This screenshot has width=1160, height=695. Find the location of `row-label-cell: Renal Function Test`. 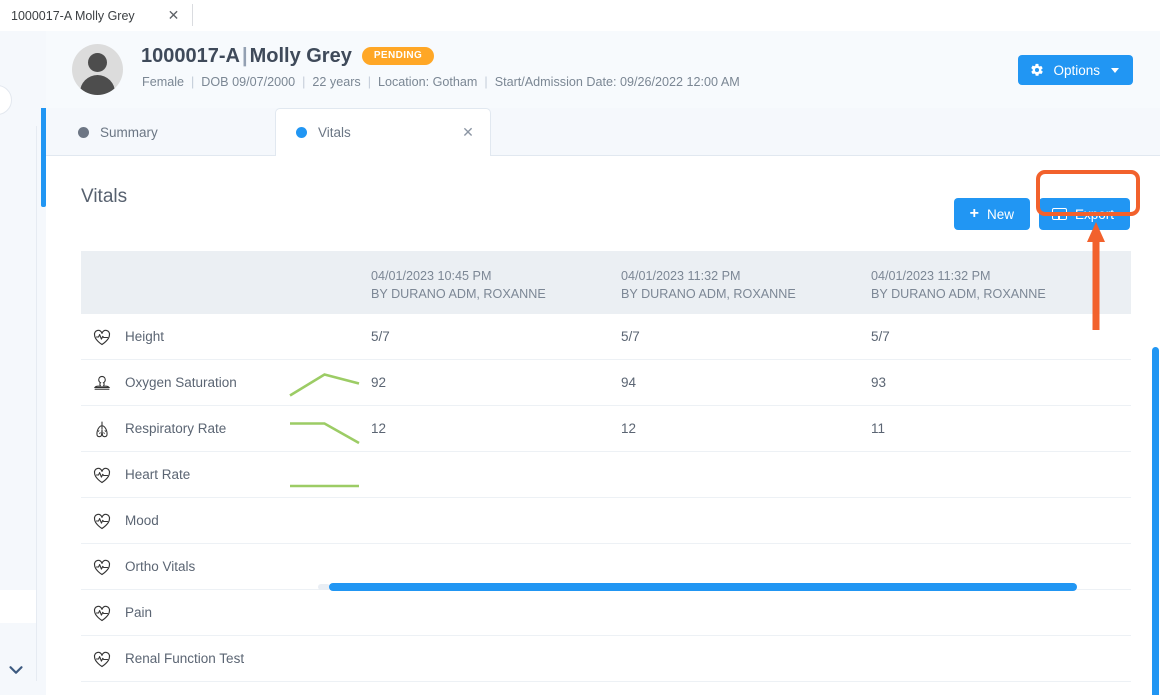

row-label-cell: Renal Function Test is located at coordinates (226, 659).